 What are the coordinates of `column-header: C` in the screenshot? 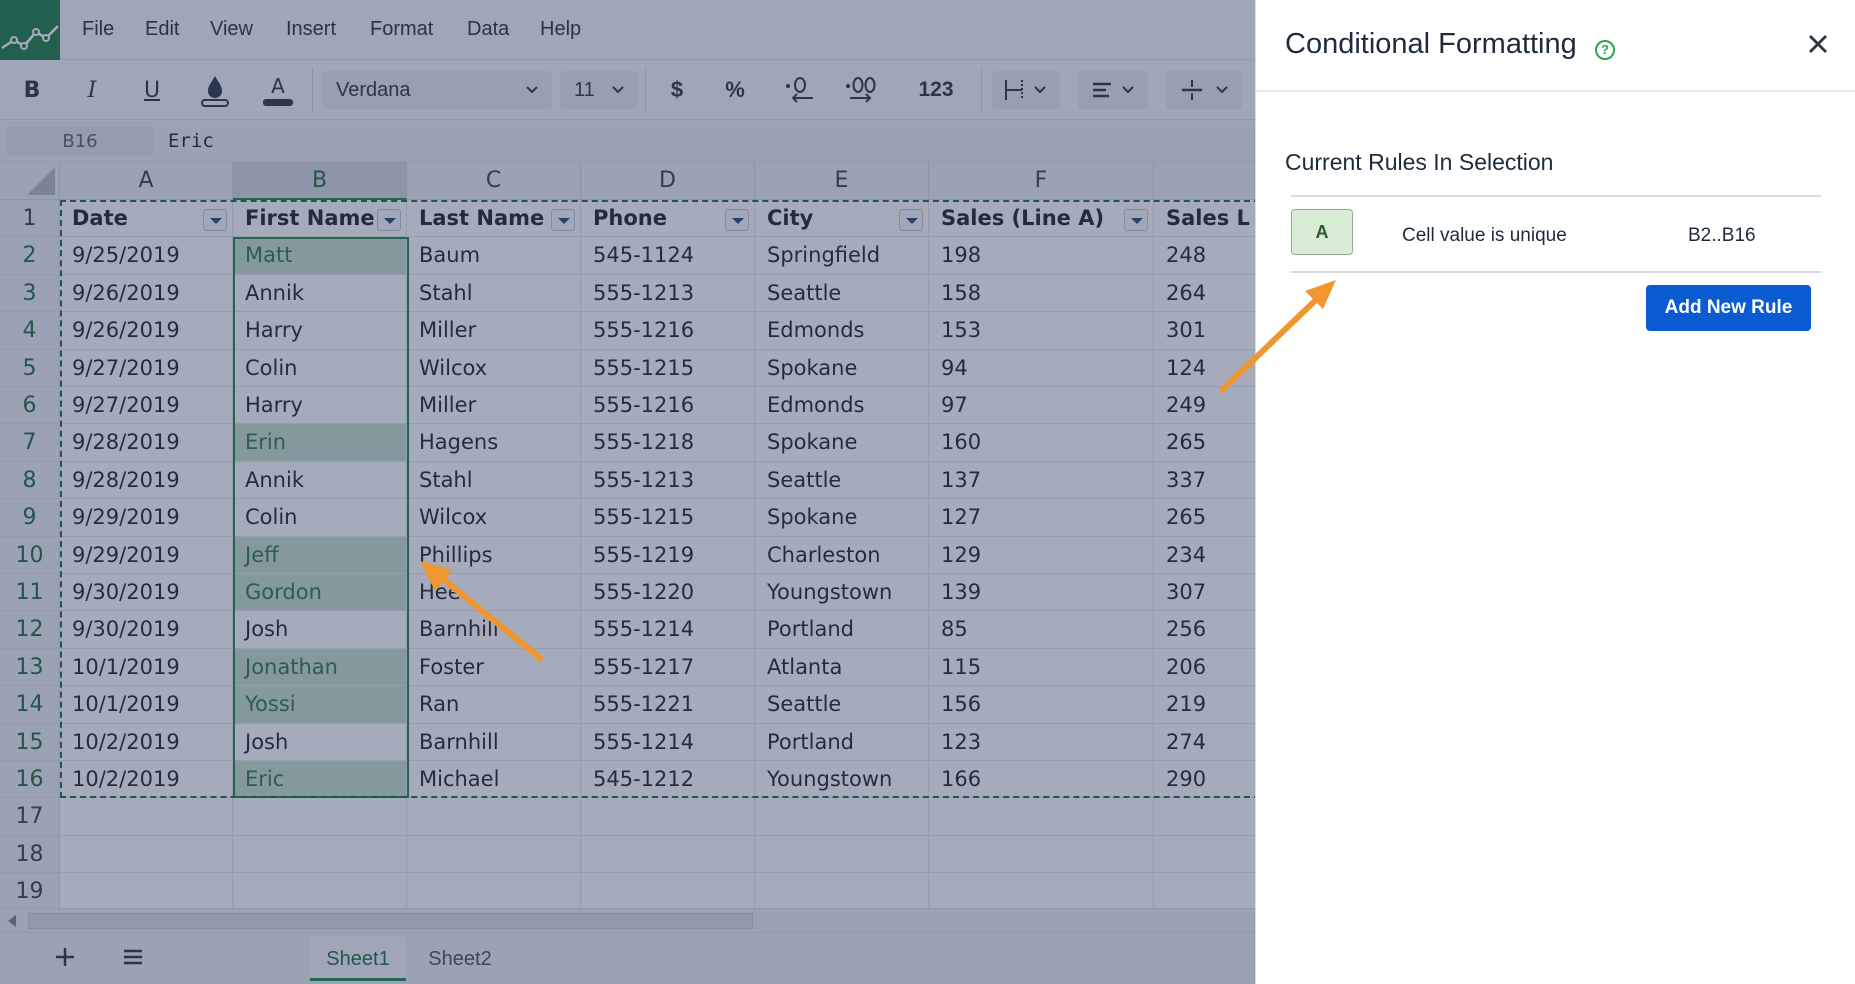 It's located at (494, 181).